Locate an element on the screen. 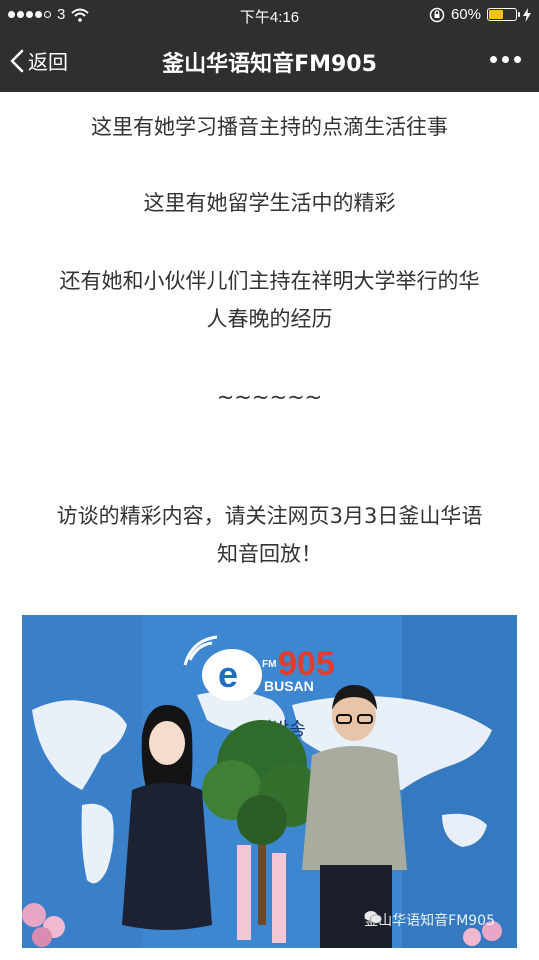 The image size is (539, 960). logo-city-text: BUSAN is located at coordinates (289, 686).